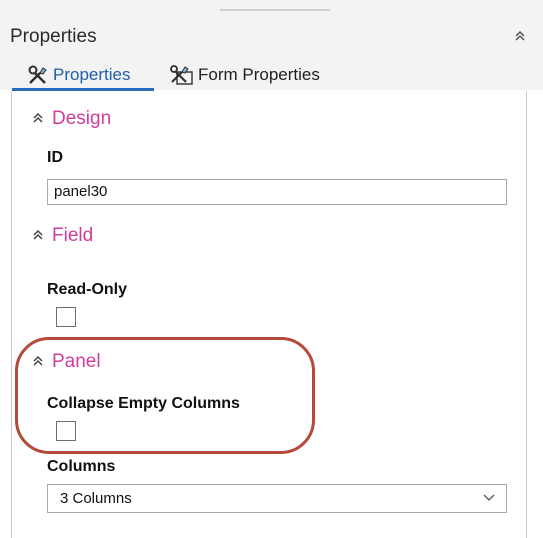 The height and width of the screenshot is (538, 543). I want to click on tab-properties: Properties, so click(78, 75).